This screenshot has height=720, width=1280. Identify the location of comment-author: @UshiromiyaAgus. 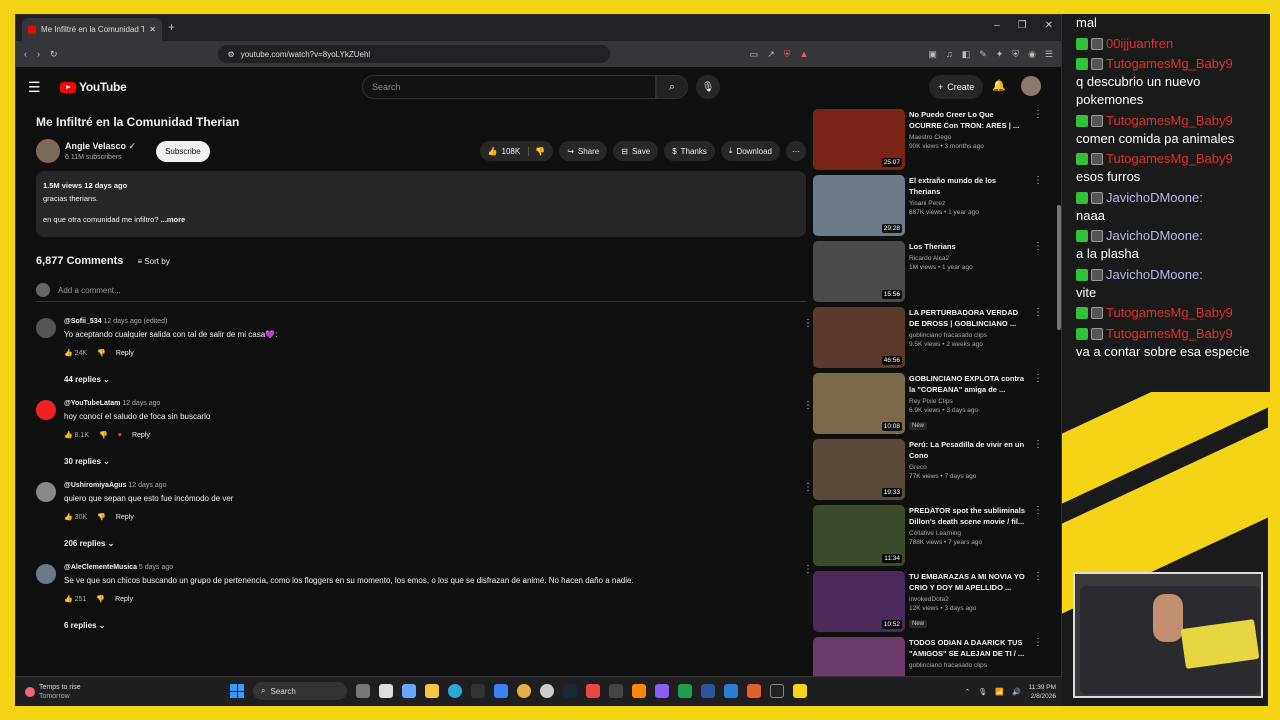
(95, 485).